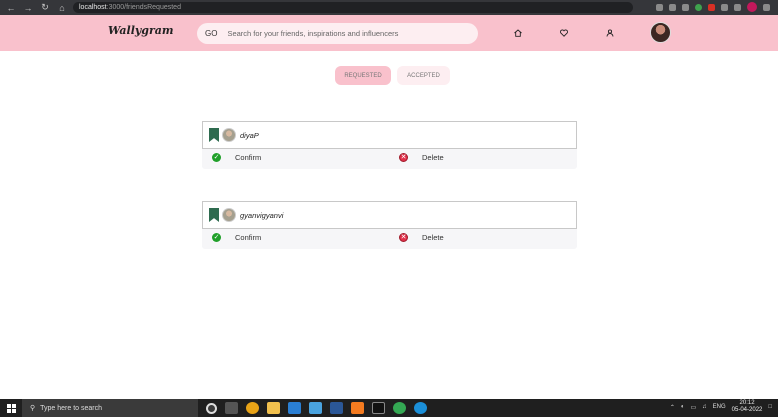 The height and width of the screenshot is (417, 778). What do you see at coordinates (357, 408) in the screenshot?
I see `xampp-icon` at bounding box center [357, 408].